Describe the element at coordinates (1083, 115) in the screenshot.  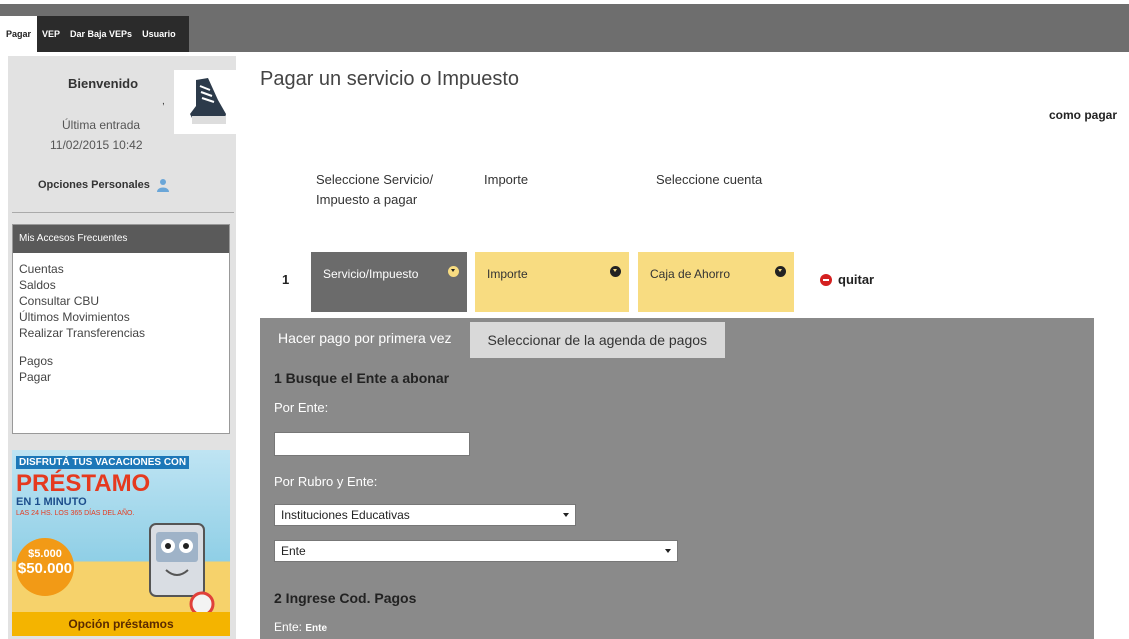
I see `how-to-pay-link: como pagar` at that location.